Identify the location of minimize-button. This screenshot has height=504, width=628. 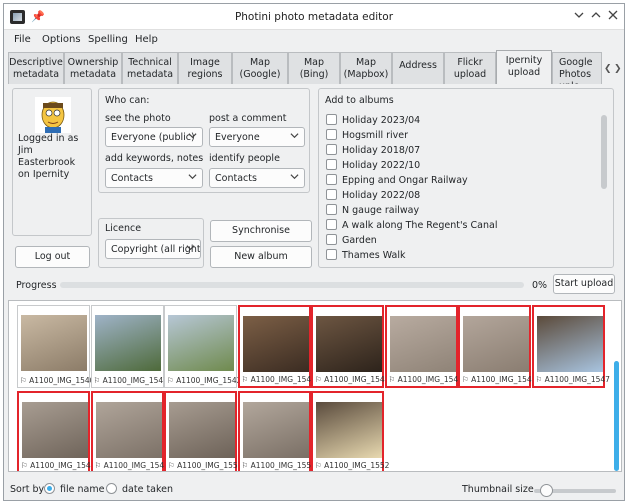
(579, 17).